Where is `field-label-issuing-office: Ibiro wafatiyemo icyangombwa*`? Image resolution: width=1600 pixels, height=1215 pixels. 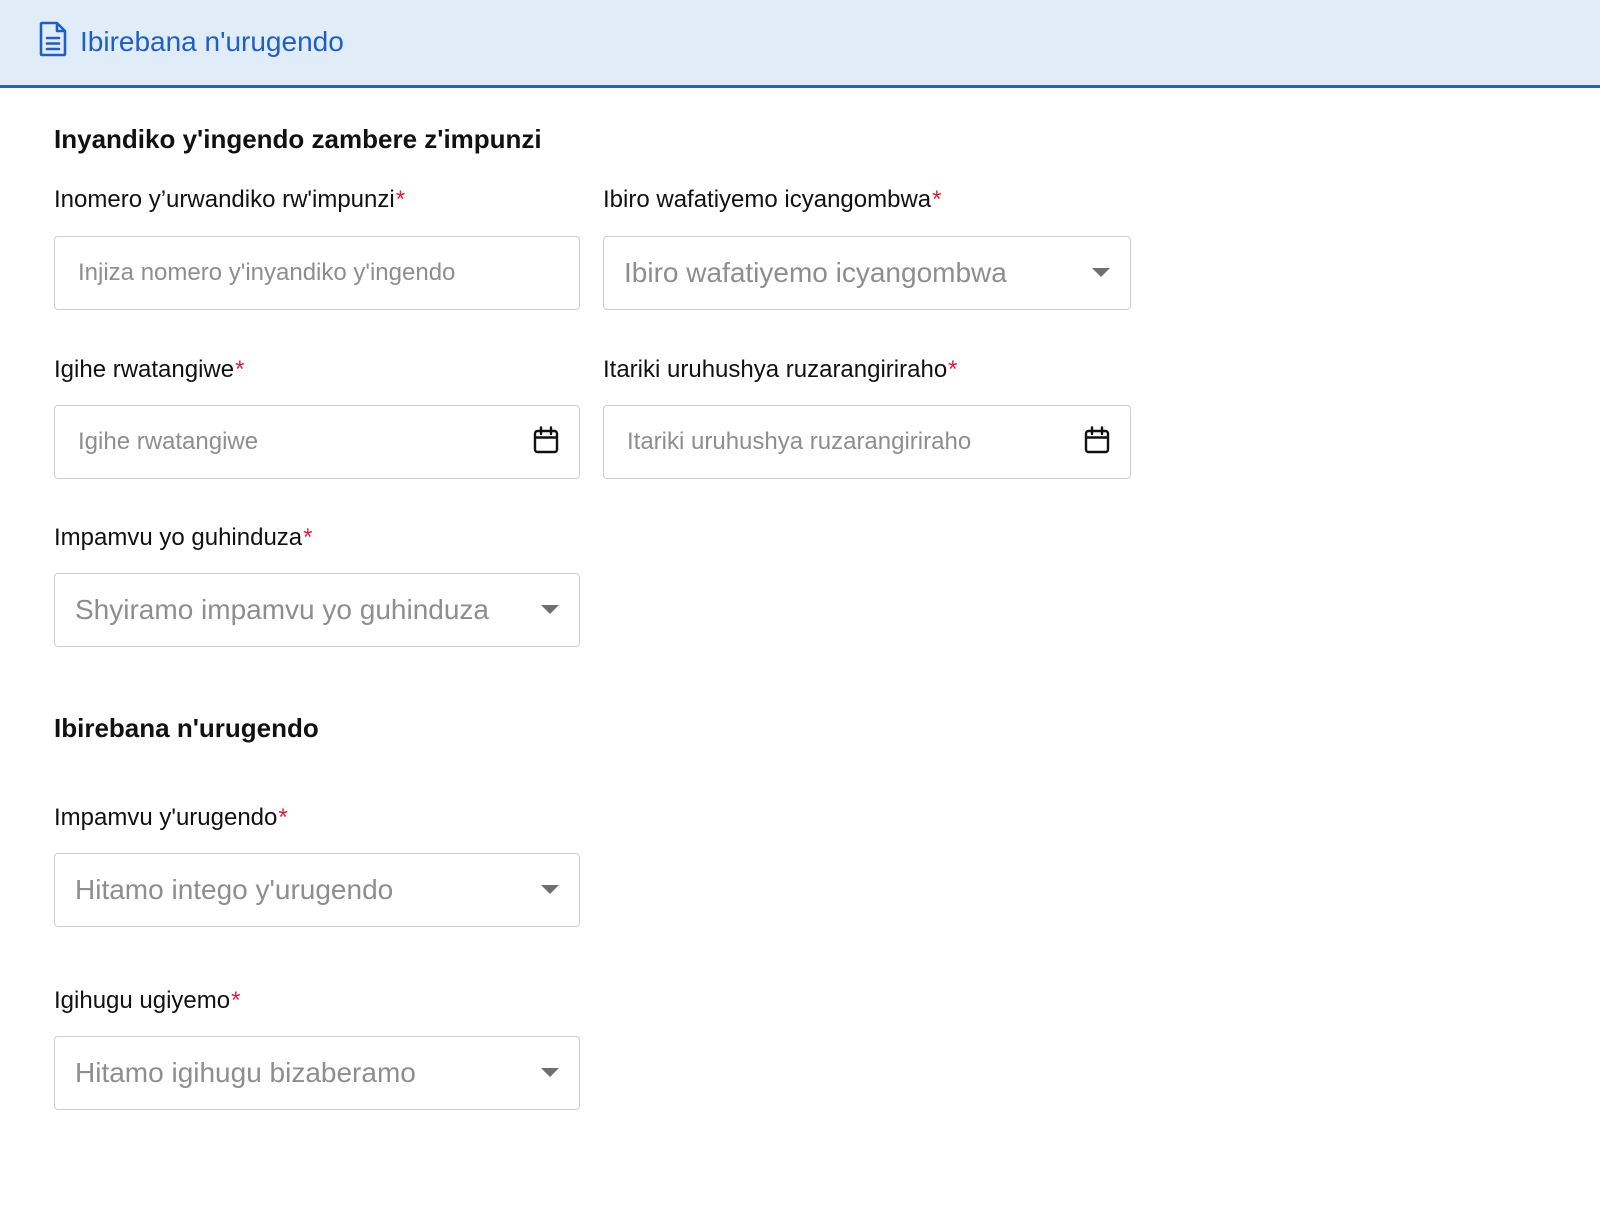
field-label-issuing-office: Ibiro wafatiyemo icyangombwa* is located at coordinates (772, 200).